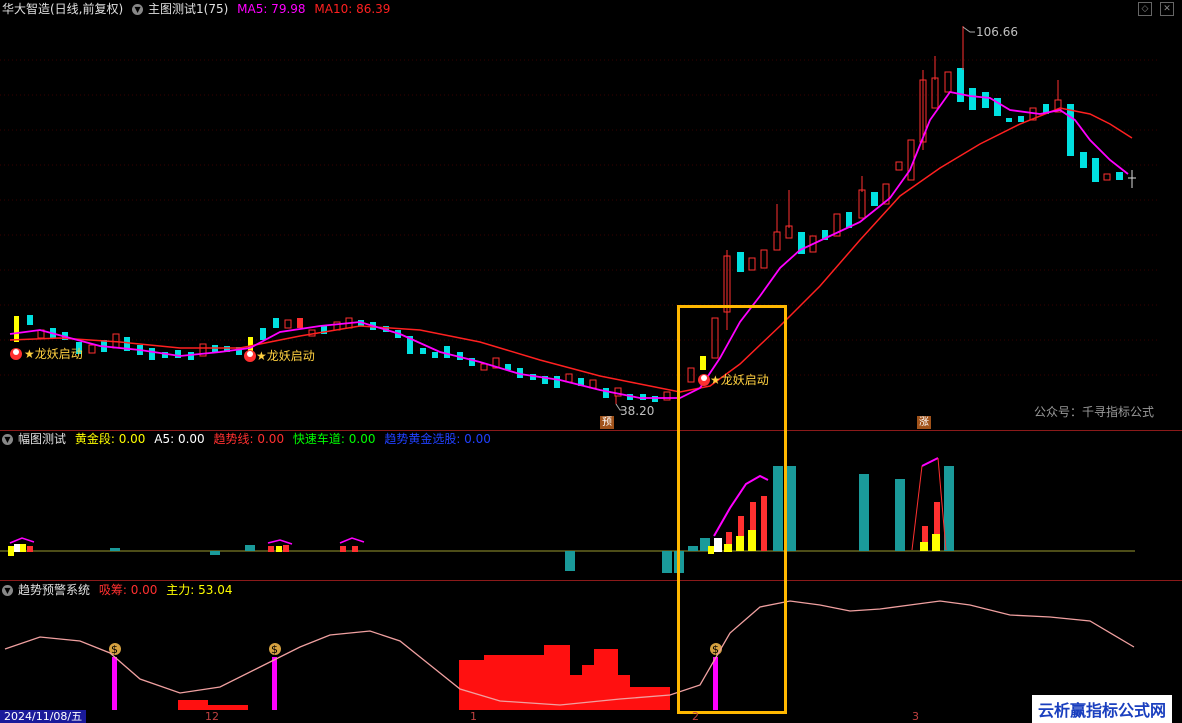 This screenshot has width=1182, height=723. What do you see at coordinates (53, 354) in the screenshot?
I see `signal-label-1: ★龙妖启动` at bounding box center [53, 354].